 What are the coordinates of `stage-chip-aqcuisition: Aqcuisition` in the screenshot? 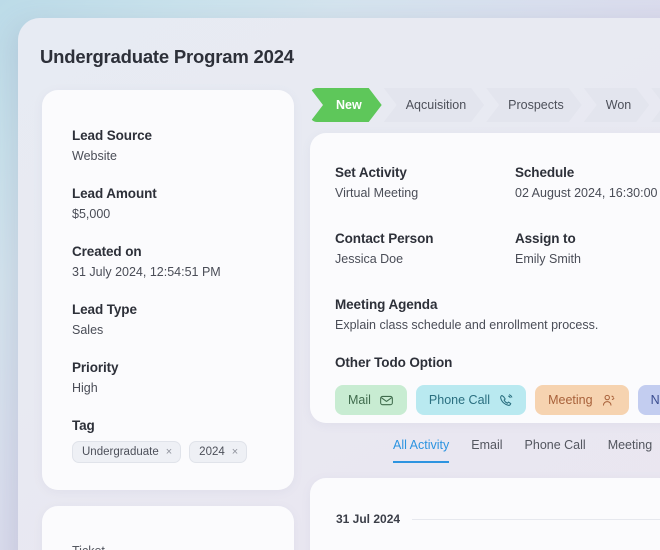 It's located at (434, 105).